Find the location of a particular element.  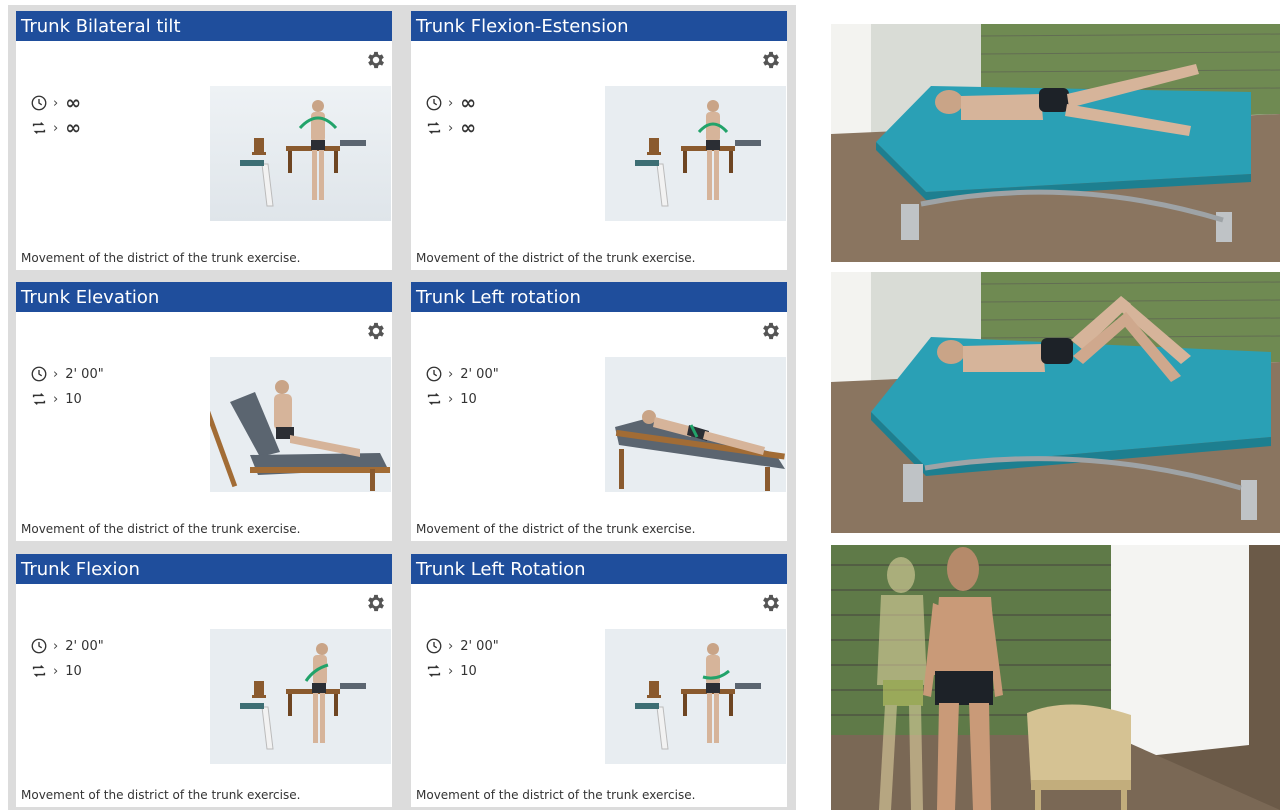

card-title: Trunk Left Rotation is located at coordinates (599, 569).